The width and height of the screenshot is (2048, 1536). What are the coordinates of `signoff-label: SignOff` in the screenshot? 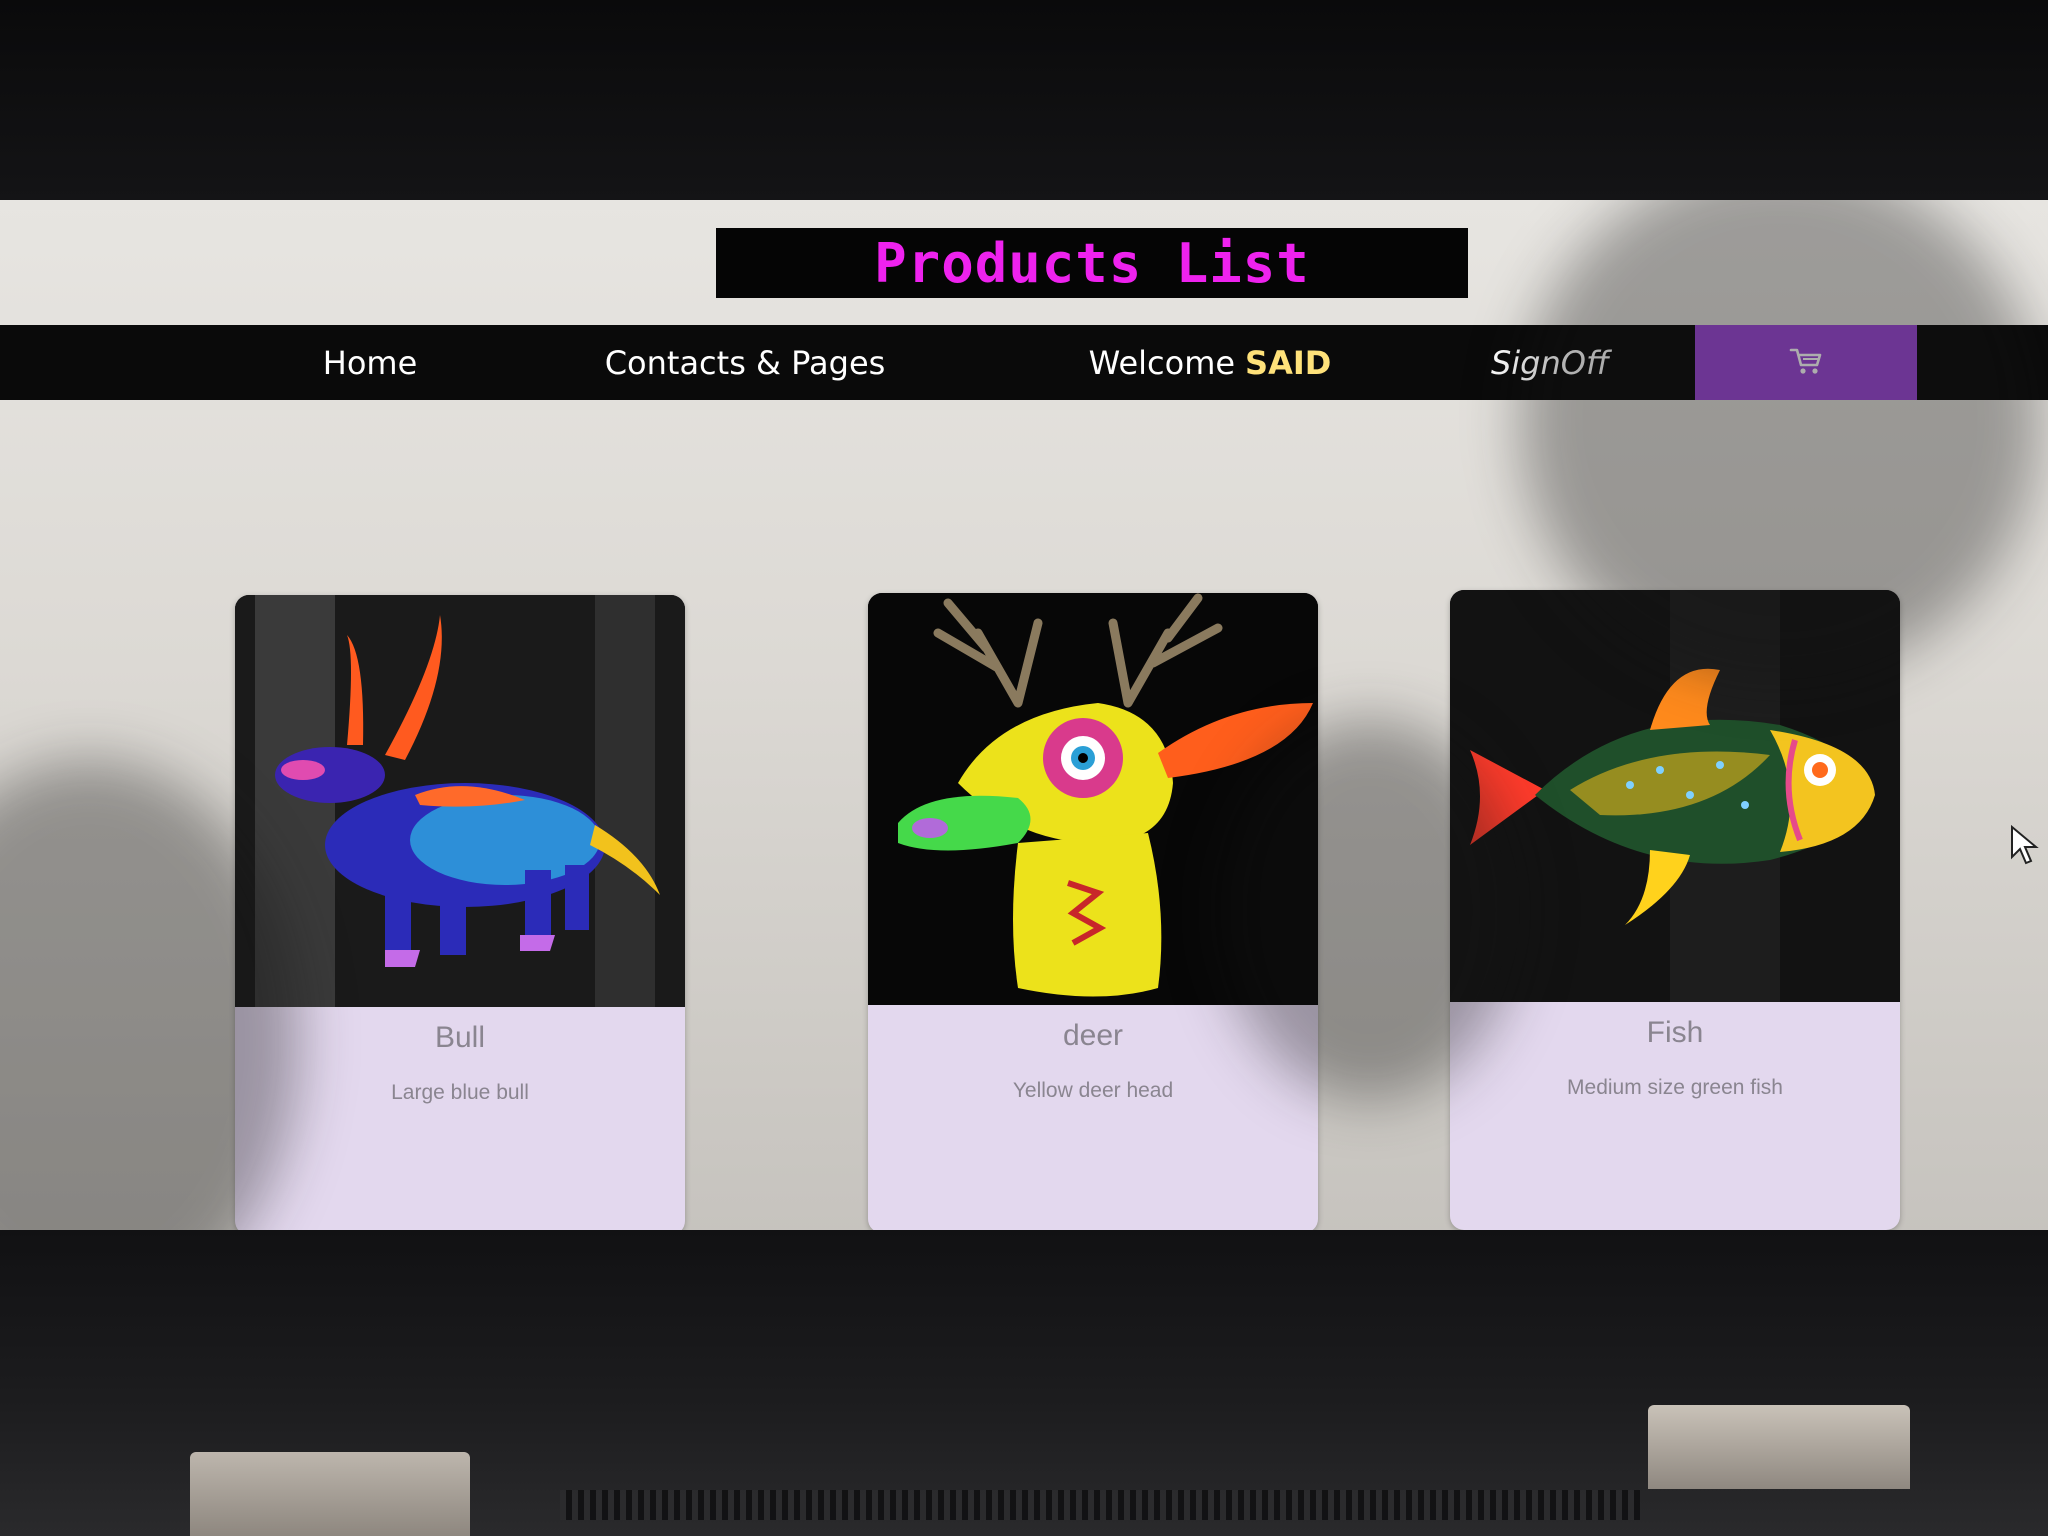 It's located at (1550, 362).